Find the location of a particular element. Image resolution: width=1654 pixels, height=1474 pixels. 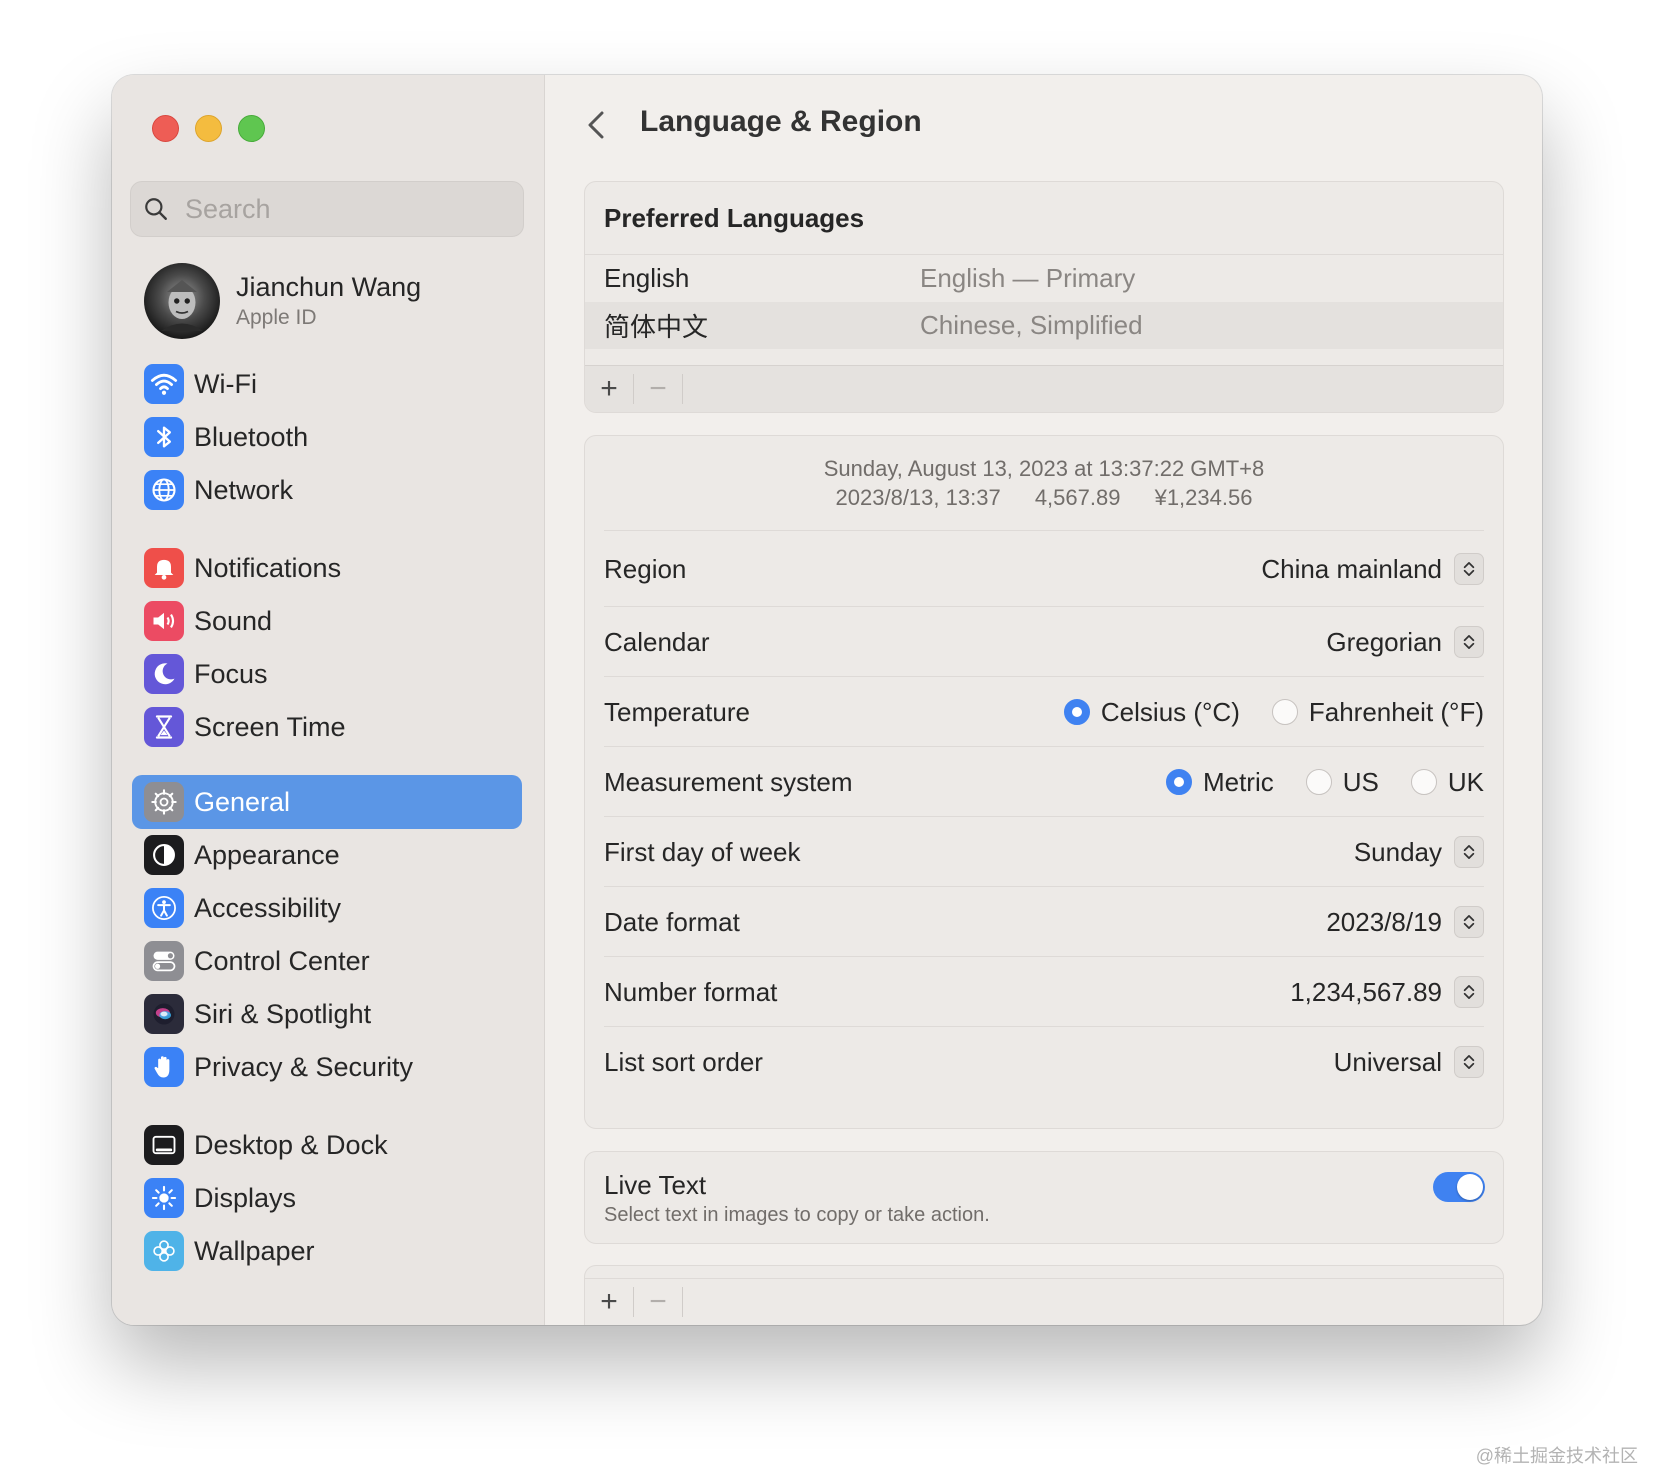

zoom-button is located at coordinates (251, 128).